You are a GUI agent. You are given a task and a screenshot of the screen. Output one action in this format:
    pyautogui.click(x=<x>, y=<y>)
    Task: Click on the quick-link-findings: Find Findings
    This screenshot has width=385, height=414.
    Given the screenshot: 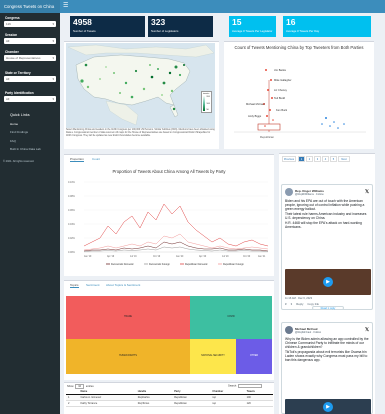 What is the action you would take?
    pyautogui.click(x=19, y=132)
    